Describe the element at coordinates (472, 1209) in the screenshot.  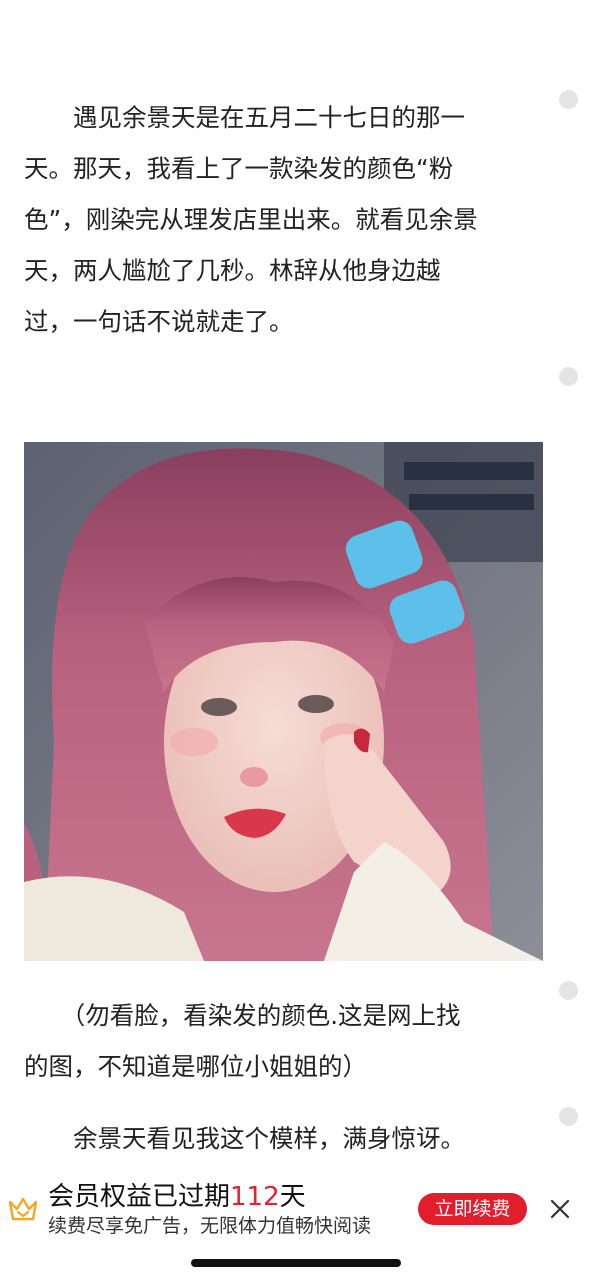
I see `renew-button: 立即续费` at that location.